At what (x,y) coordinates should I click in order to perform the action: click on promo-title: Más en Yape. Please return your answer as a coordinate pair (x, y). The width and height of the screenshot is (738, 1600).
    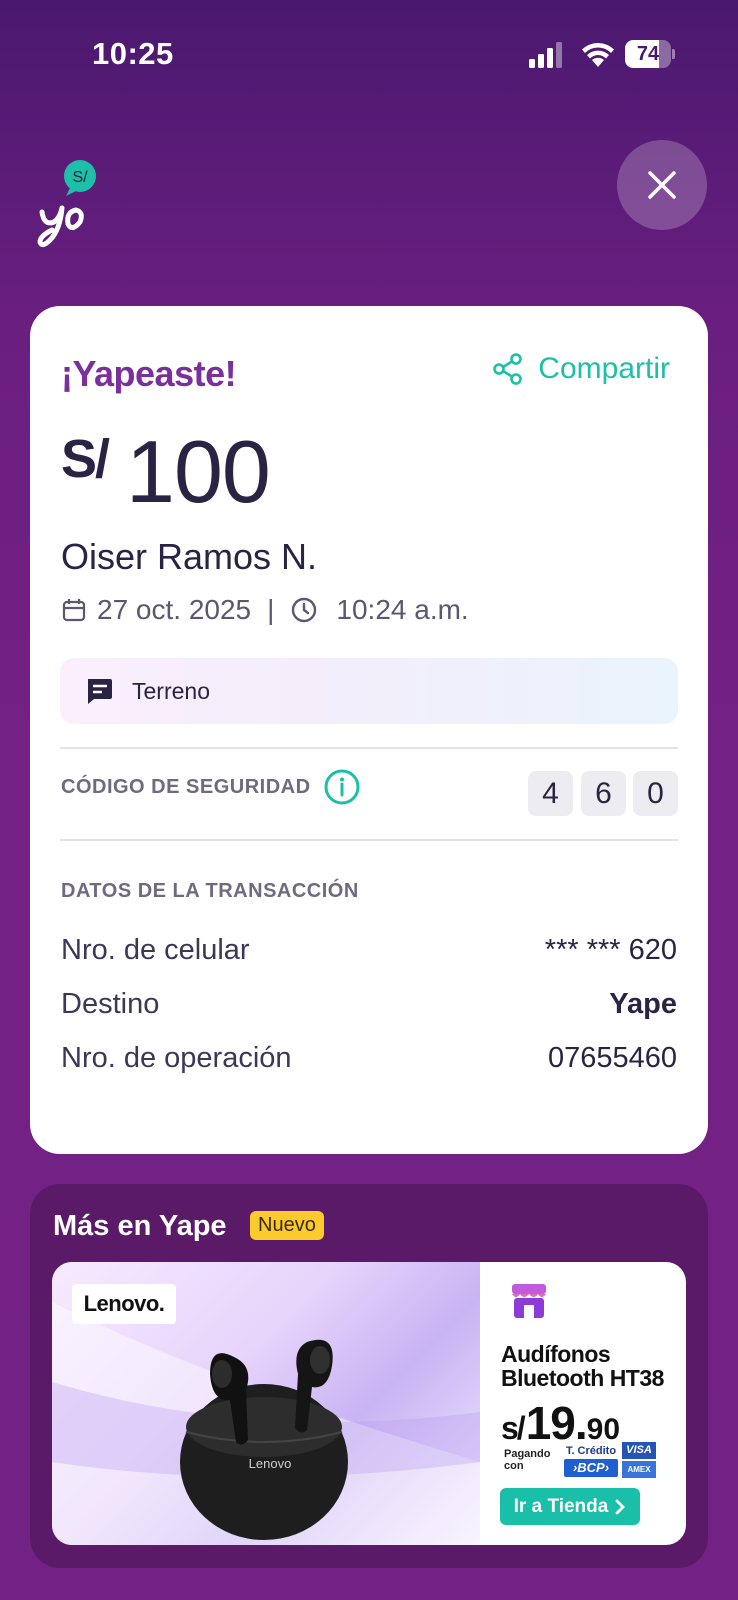
    Looking at the image, I should click on (140, 1226).